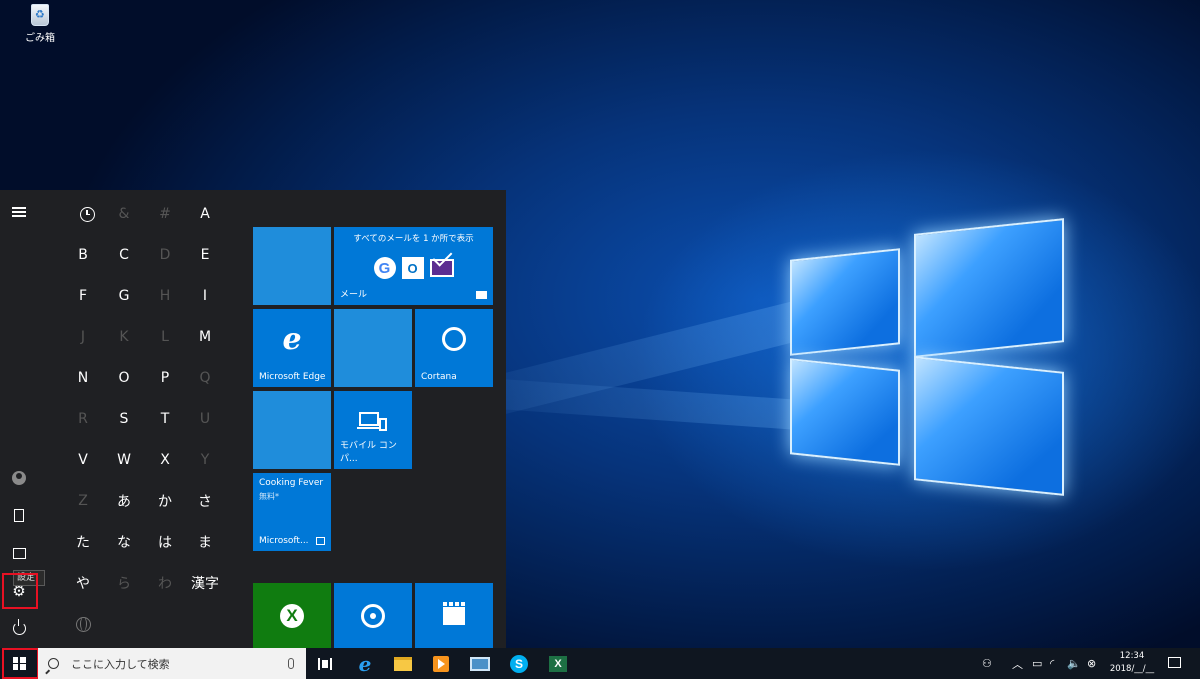  I want to click on taskbar-skype: S, so click(519, 663).